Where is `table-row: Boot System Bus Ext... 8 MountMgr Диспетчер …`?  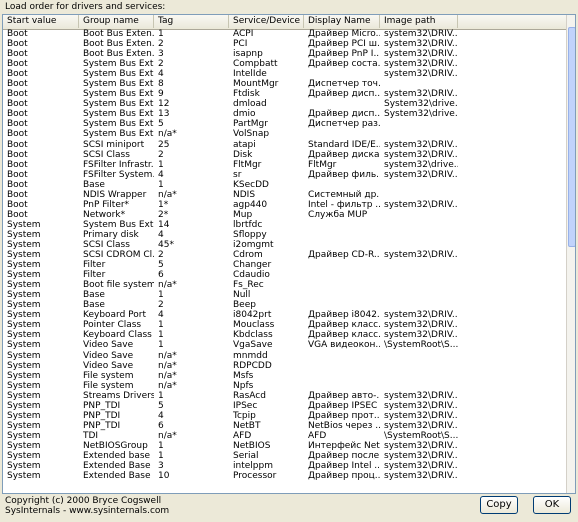
table-row: Boot System Bus Ext... 8 MountMgr Диспетчер … is located at coordinates (285, 84).